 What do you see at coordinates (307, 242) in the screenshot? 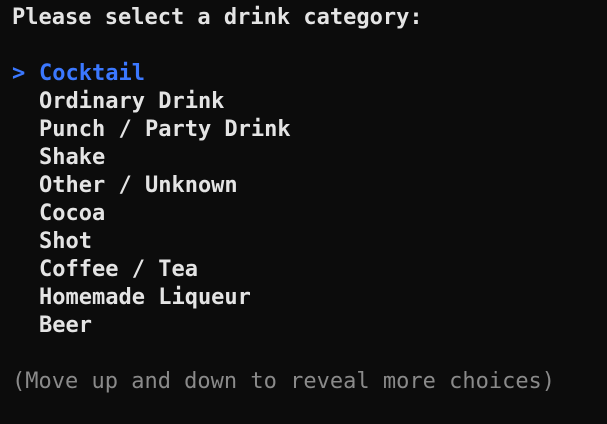
I see `choice-item: Shot` at bounding box center [307, 242].